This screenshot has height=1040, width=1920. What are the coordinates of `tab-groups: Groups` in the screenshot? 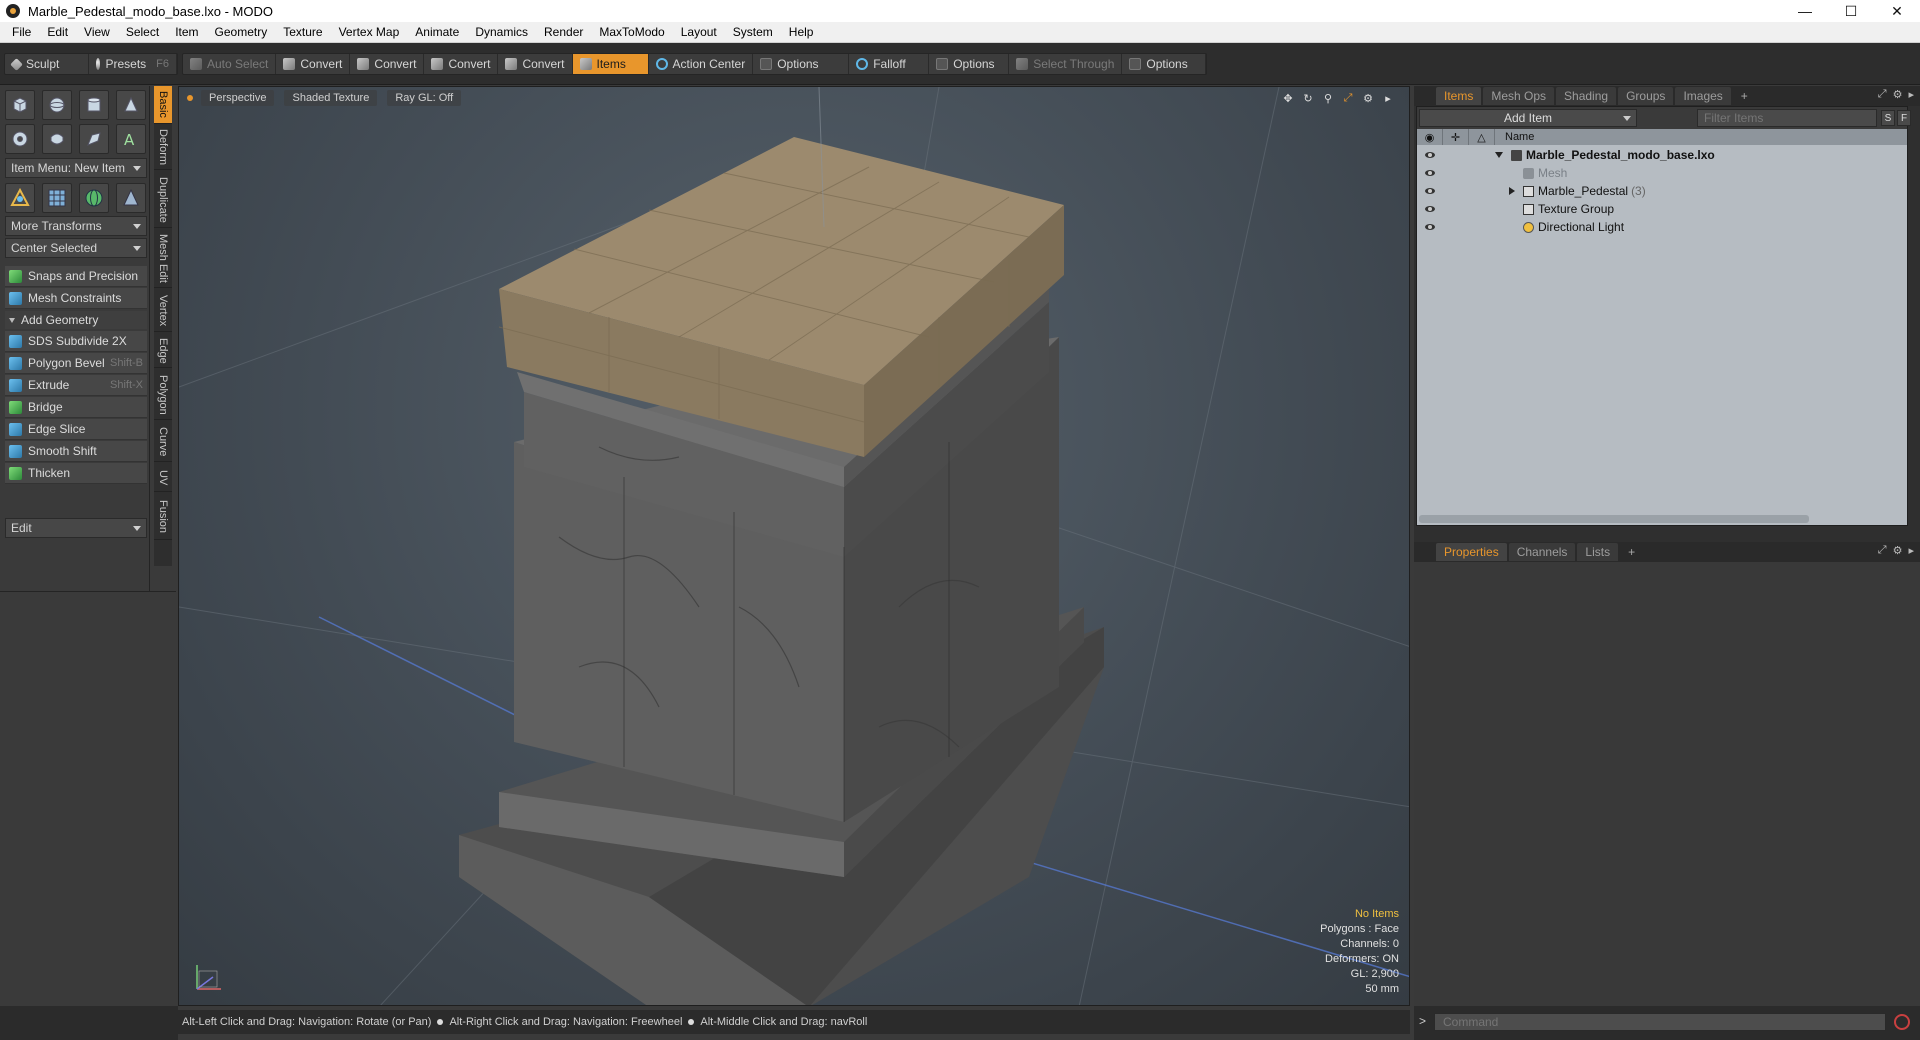 It's located at (1646, 96).